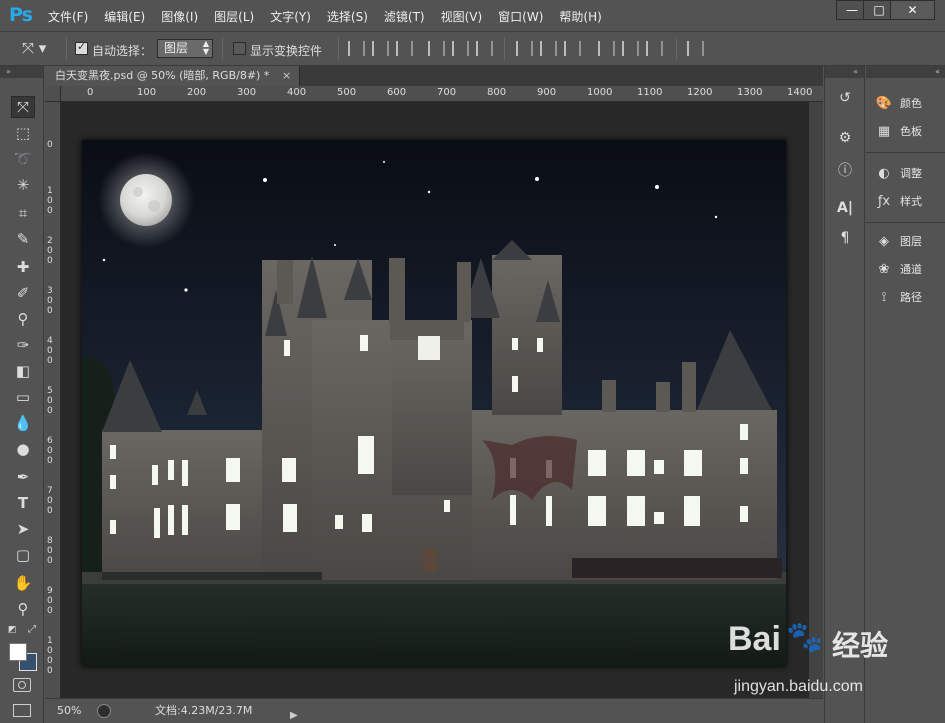 The image size is (945, 723). I want to click on panel-paths: ⟟ 路径, so click(898, 297).